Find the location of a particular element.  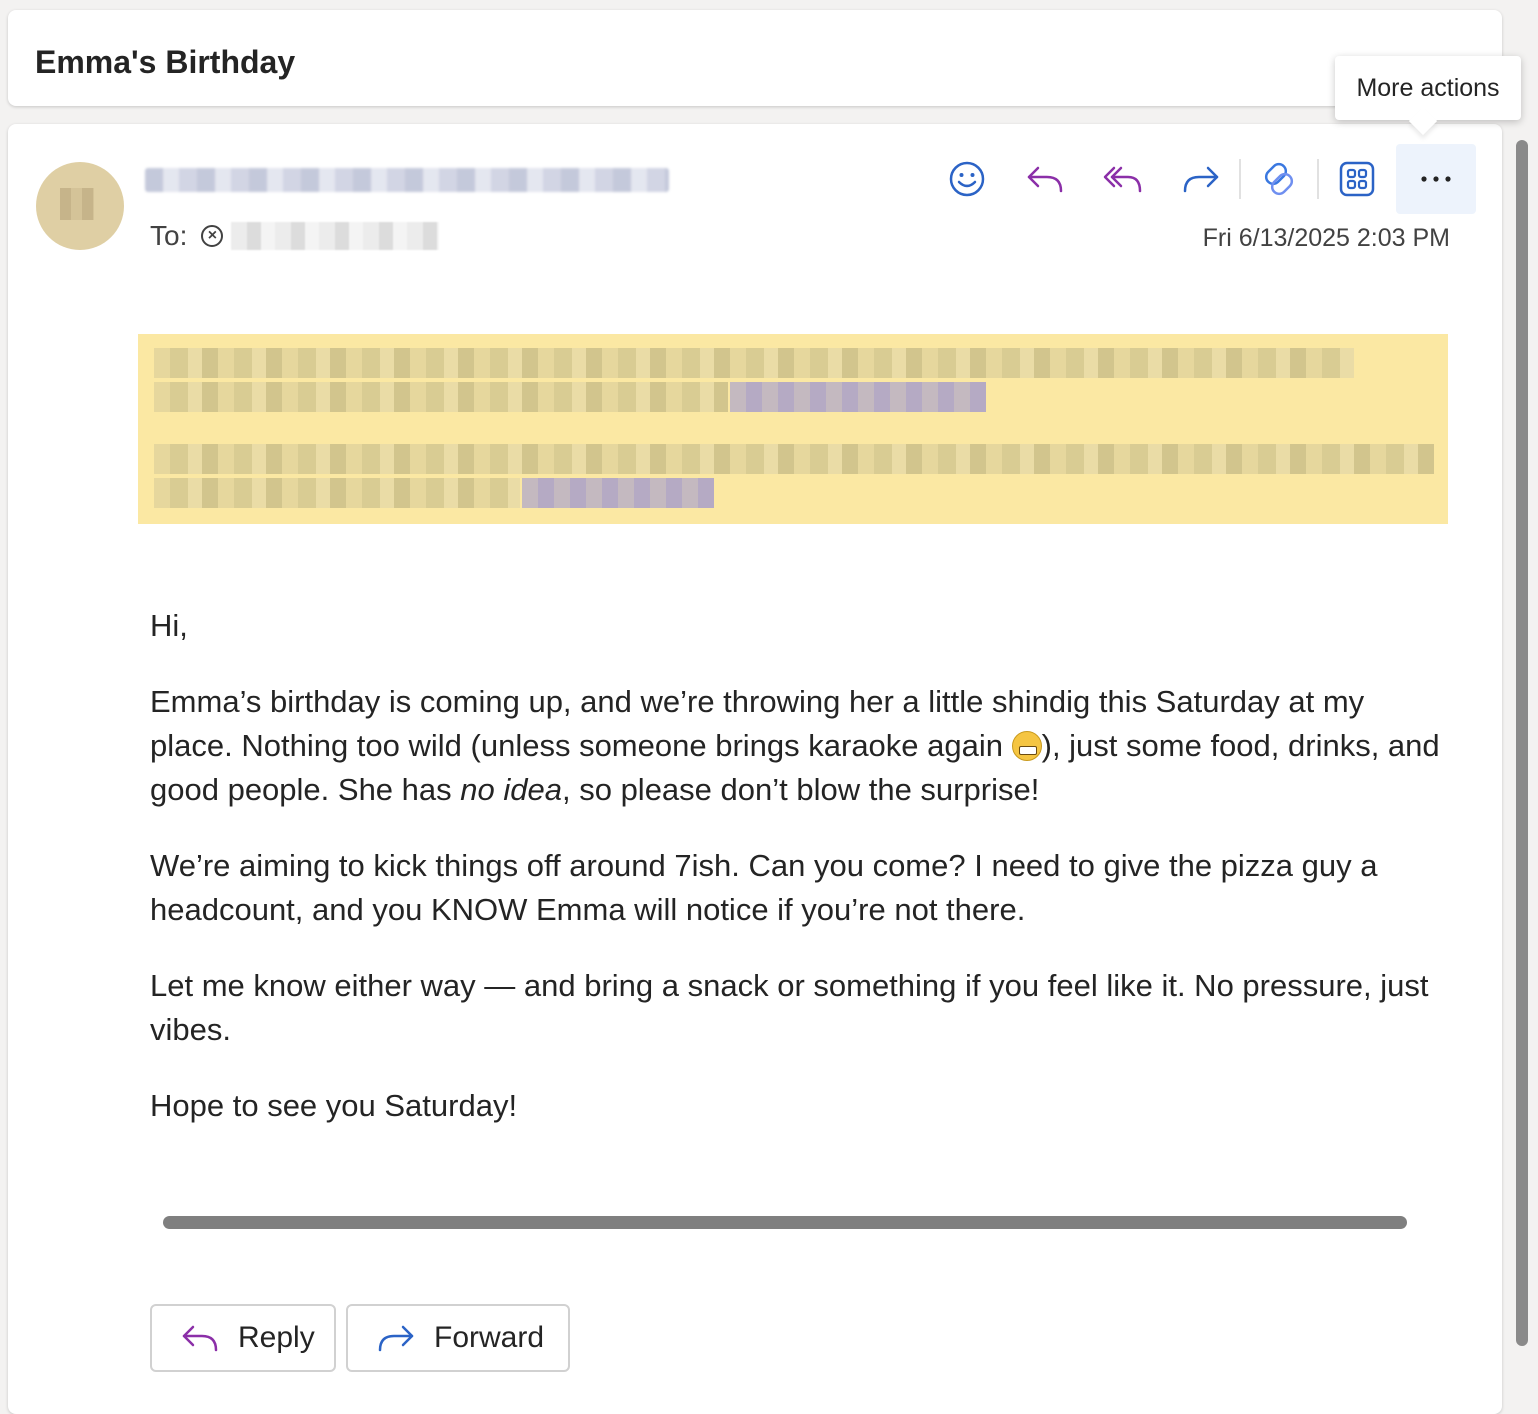

reply-label: Reply is located at coordinates (276, 1337).